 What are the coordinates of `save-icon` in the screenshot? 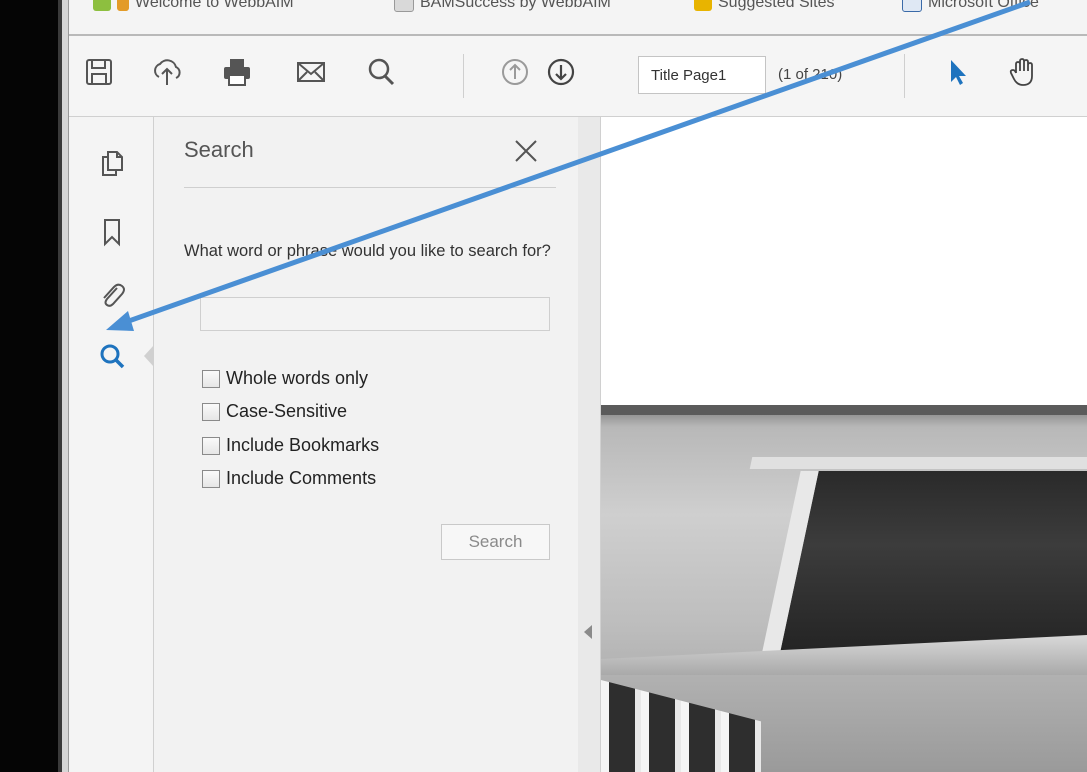 It's located at (99, 72).